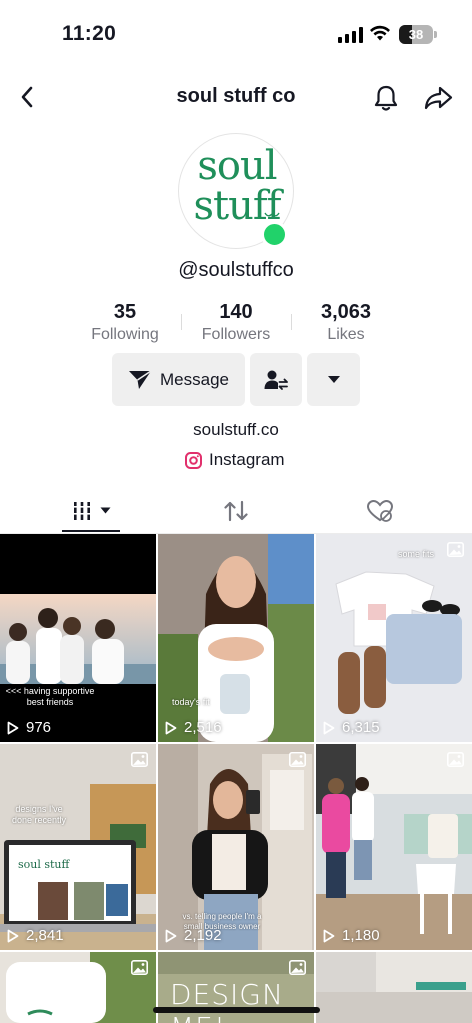  I want to click on share-arrow-icon, so click(438, 98).